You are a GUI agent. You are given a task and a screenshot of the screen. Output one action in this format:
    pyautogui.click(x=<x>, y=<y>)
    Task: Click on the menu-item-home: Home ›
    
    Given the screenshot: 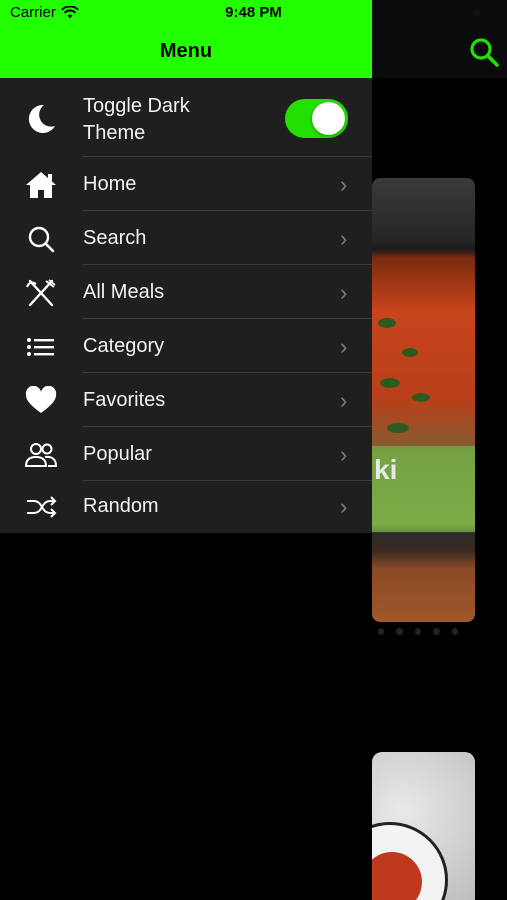 What is the action you would take?
    pyautogui.click(x=186, y=184)
    